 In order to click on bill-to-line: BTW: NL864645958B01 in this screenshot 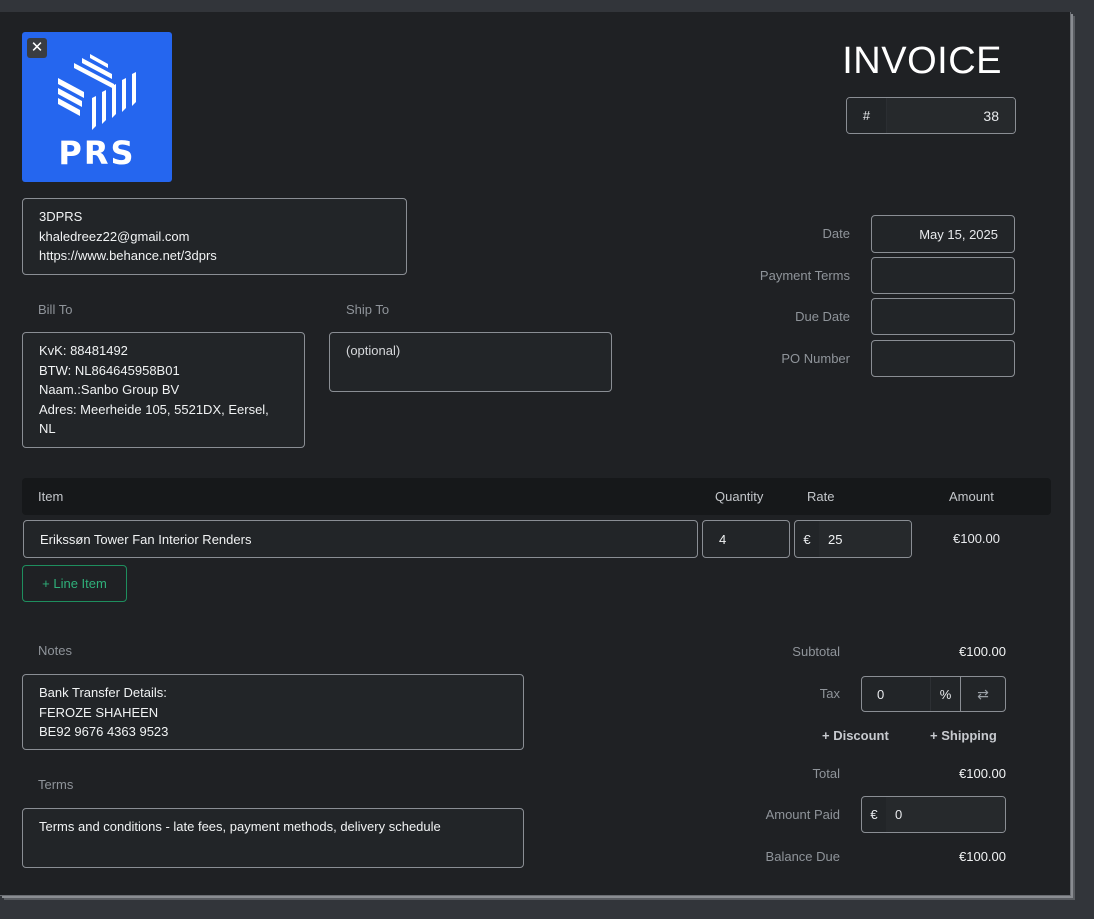, I will do `click(109, 370)`.